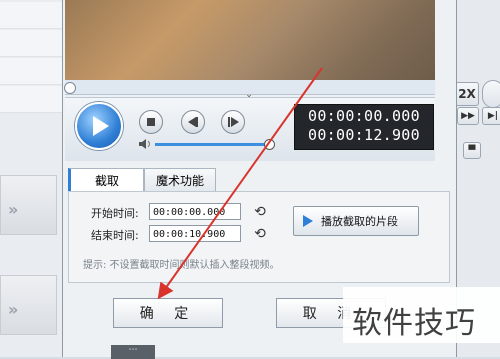  What do you see at coordinates (359, 221) in the screenshot?
I see `play-clip-label: 播放截取的片段` at bounding box center [359, 221].